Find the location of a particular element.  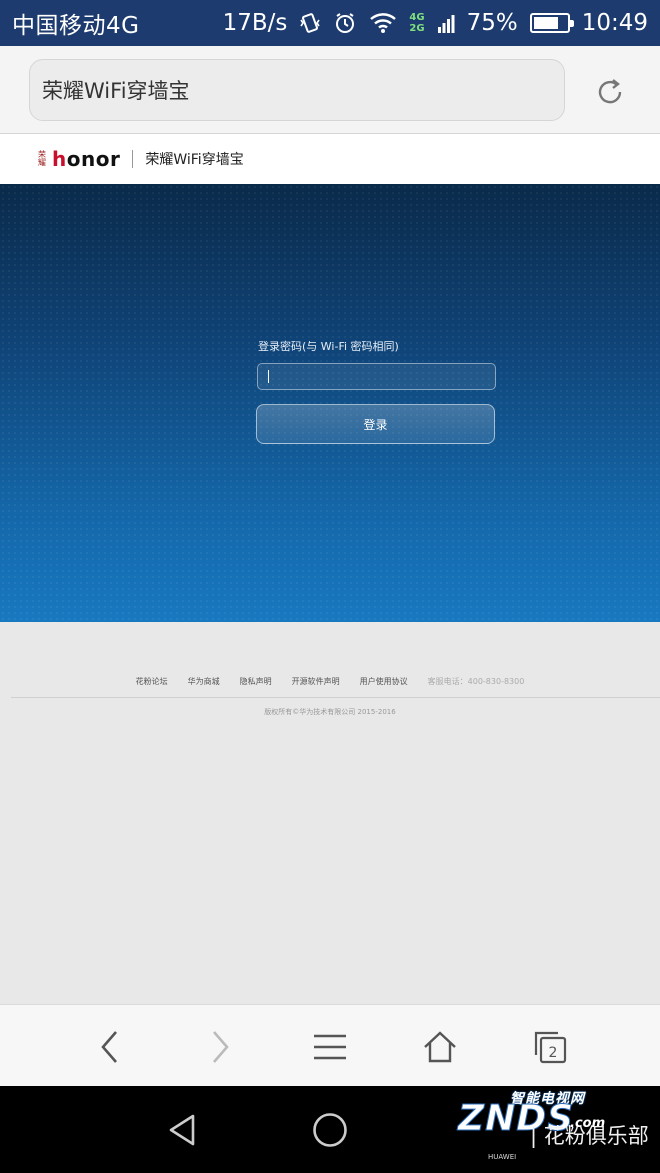

login-button: 登录 is located at coordinates (375, 424).